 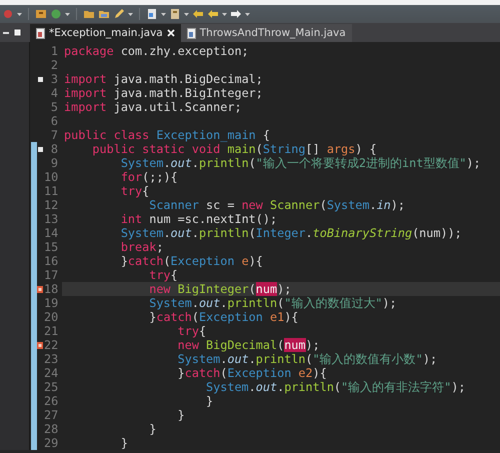 I want to click on line-number: 24, so click(x=52, y=373).